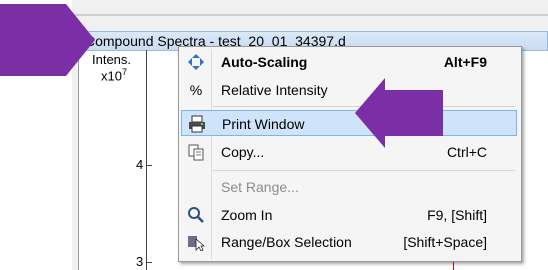  What do you see at coordinates (114, 75) in the screenshot?
I see `y-axis-exponent: x107` at bounding box center [114, 75].